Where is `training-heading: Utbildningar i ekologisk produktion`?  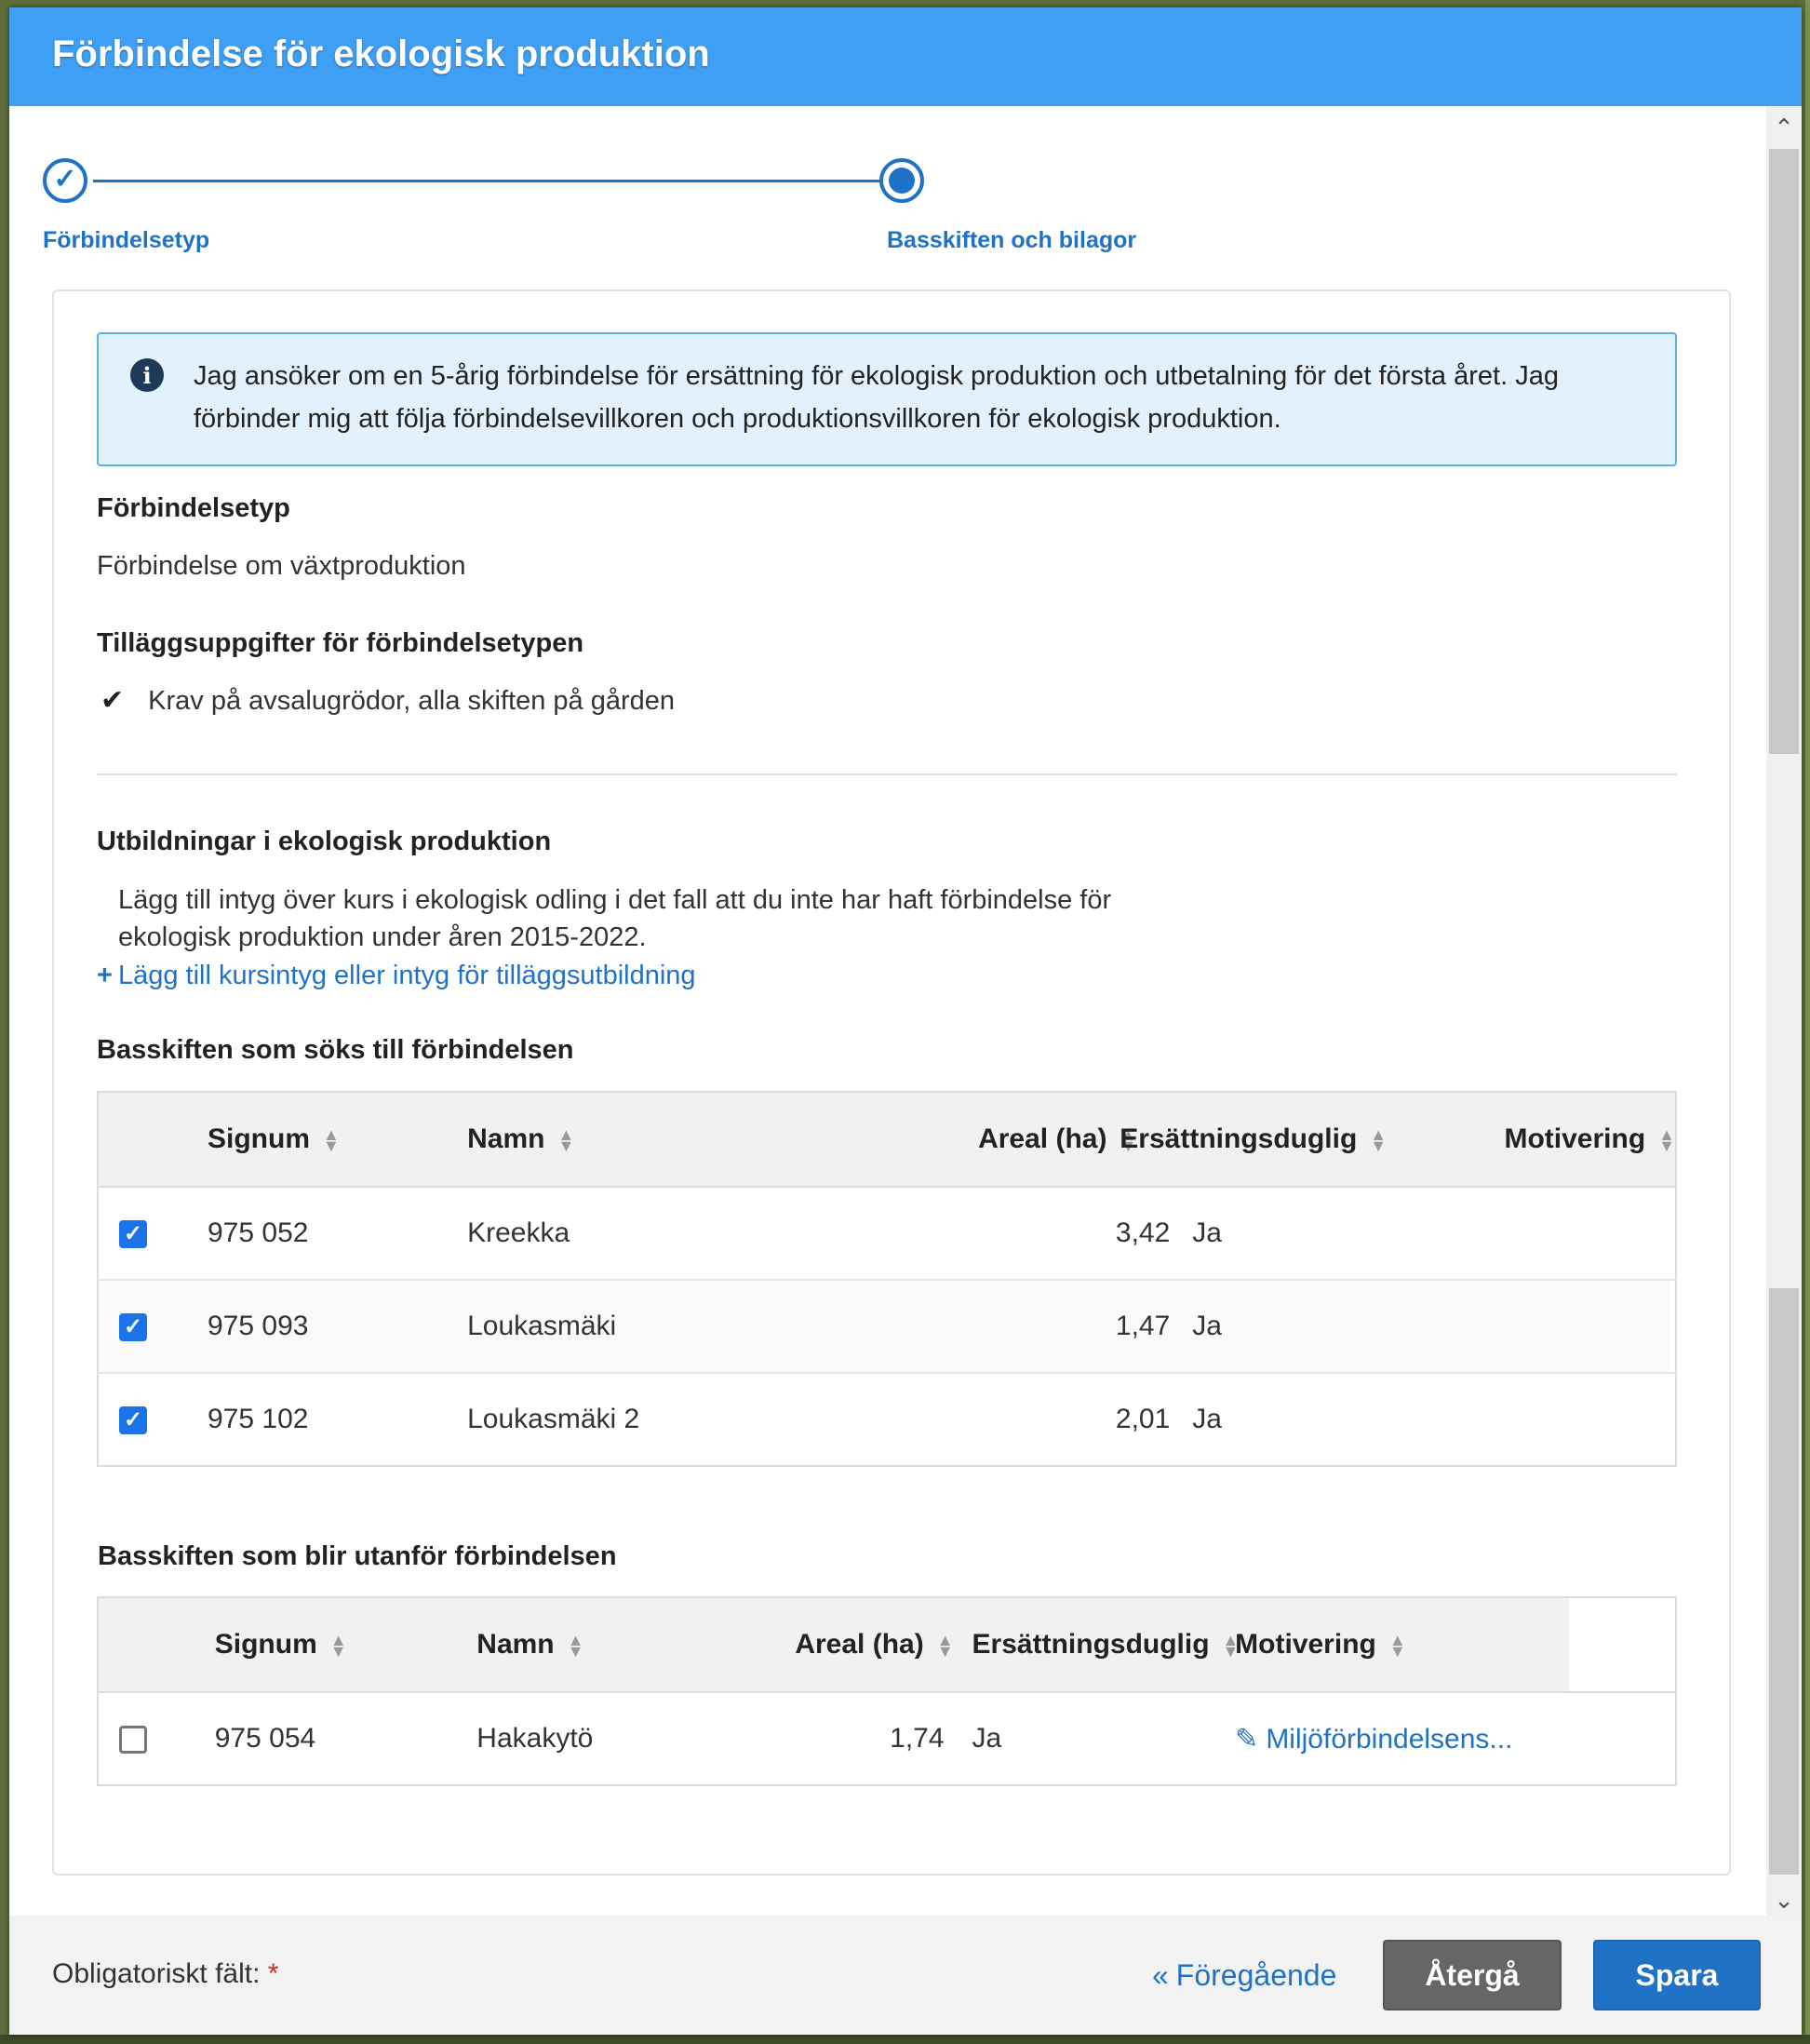
training-heading: Utbildningar i ekologisk produktion is located at coordinates (324, 842).